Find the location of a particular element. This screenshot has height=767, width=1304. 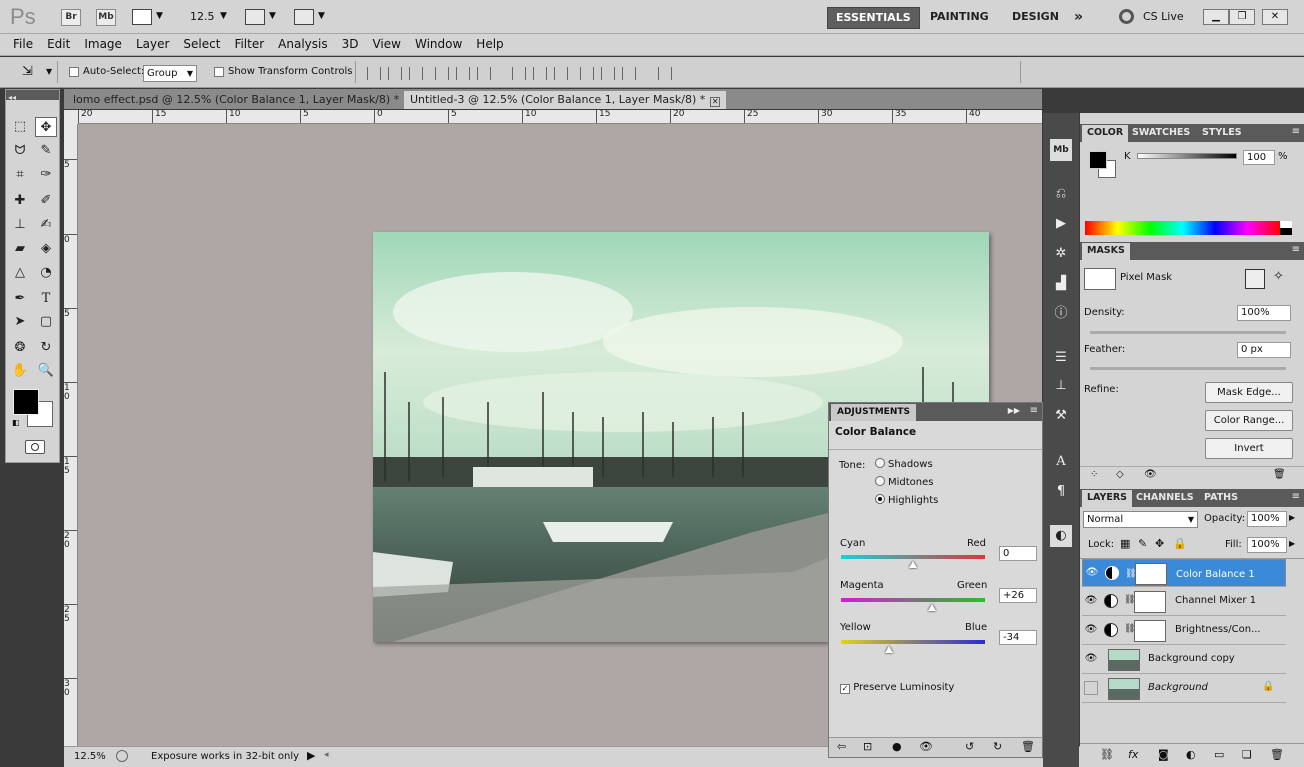

lock-position-icon: ✥ is located at coordinates (1159, 543).